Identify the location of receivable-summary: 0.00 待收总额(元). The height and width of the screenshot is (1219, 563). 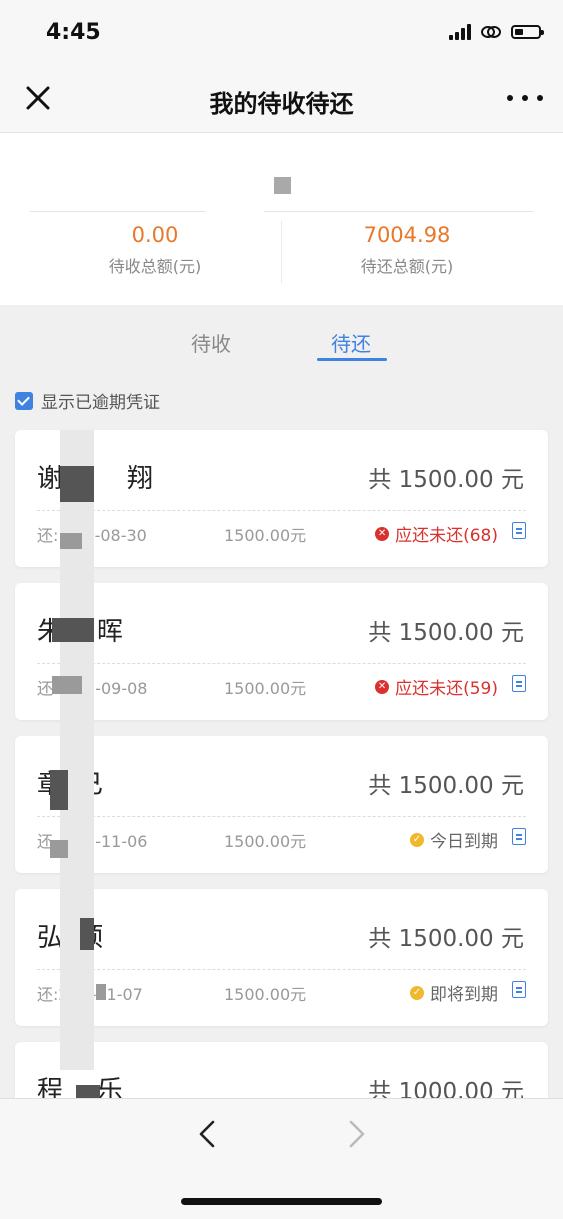
(155, 250).